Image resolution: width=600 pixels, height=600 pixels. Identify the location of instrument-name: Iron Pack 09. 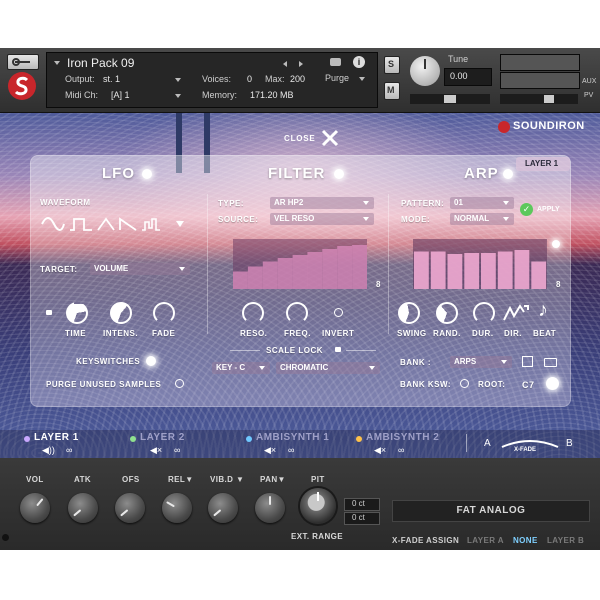
(100, 63).